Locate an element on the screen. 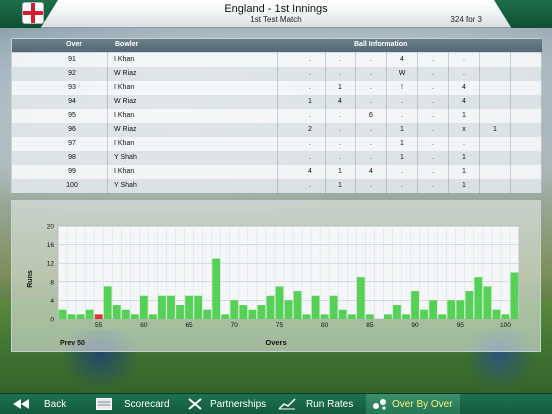  scorecard-button: Scorecard is located at coordinates (137, 404).